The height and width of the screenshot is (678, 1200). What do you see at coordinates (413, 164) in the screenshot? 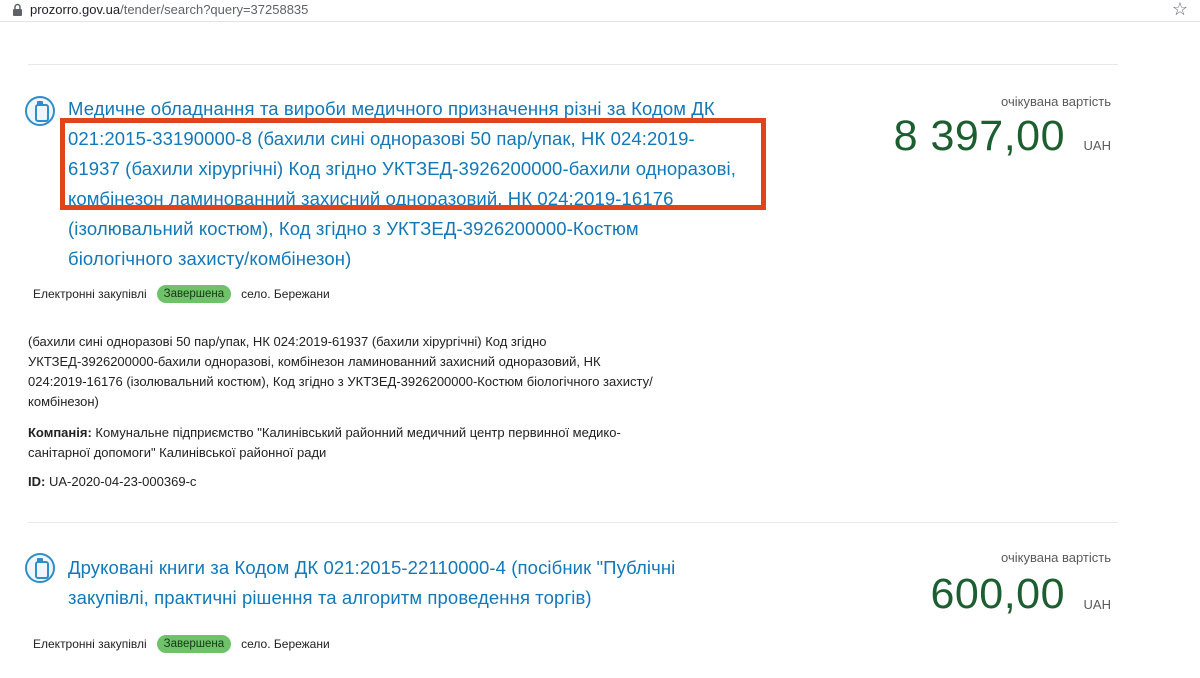
I see `highlight-box` at bounding box center [413, 164].